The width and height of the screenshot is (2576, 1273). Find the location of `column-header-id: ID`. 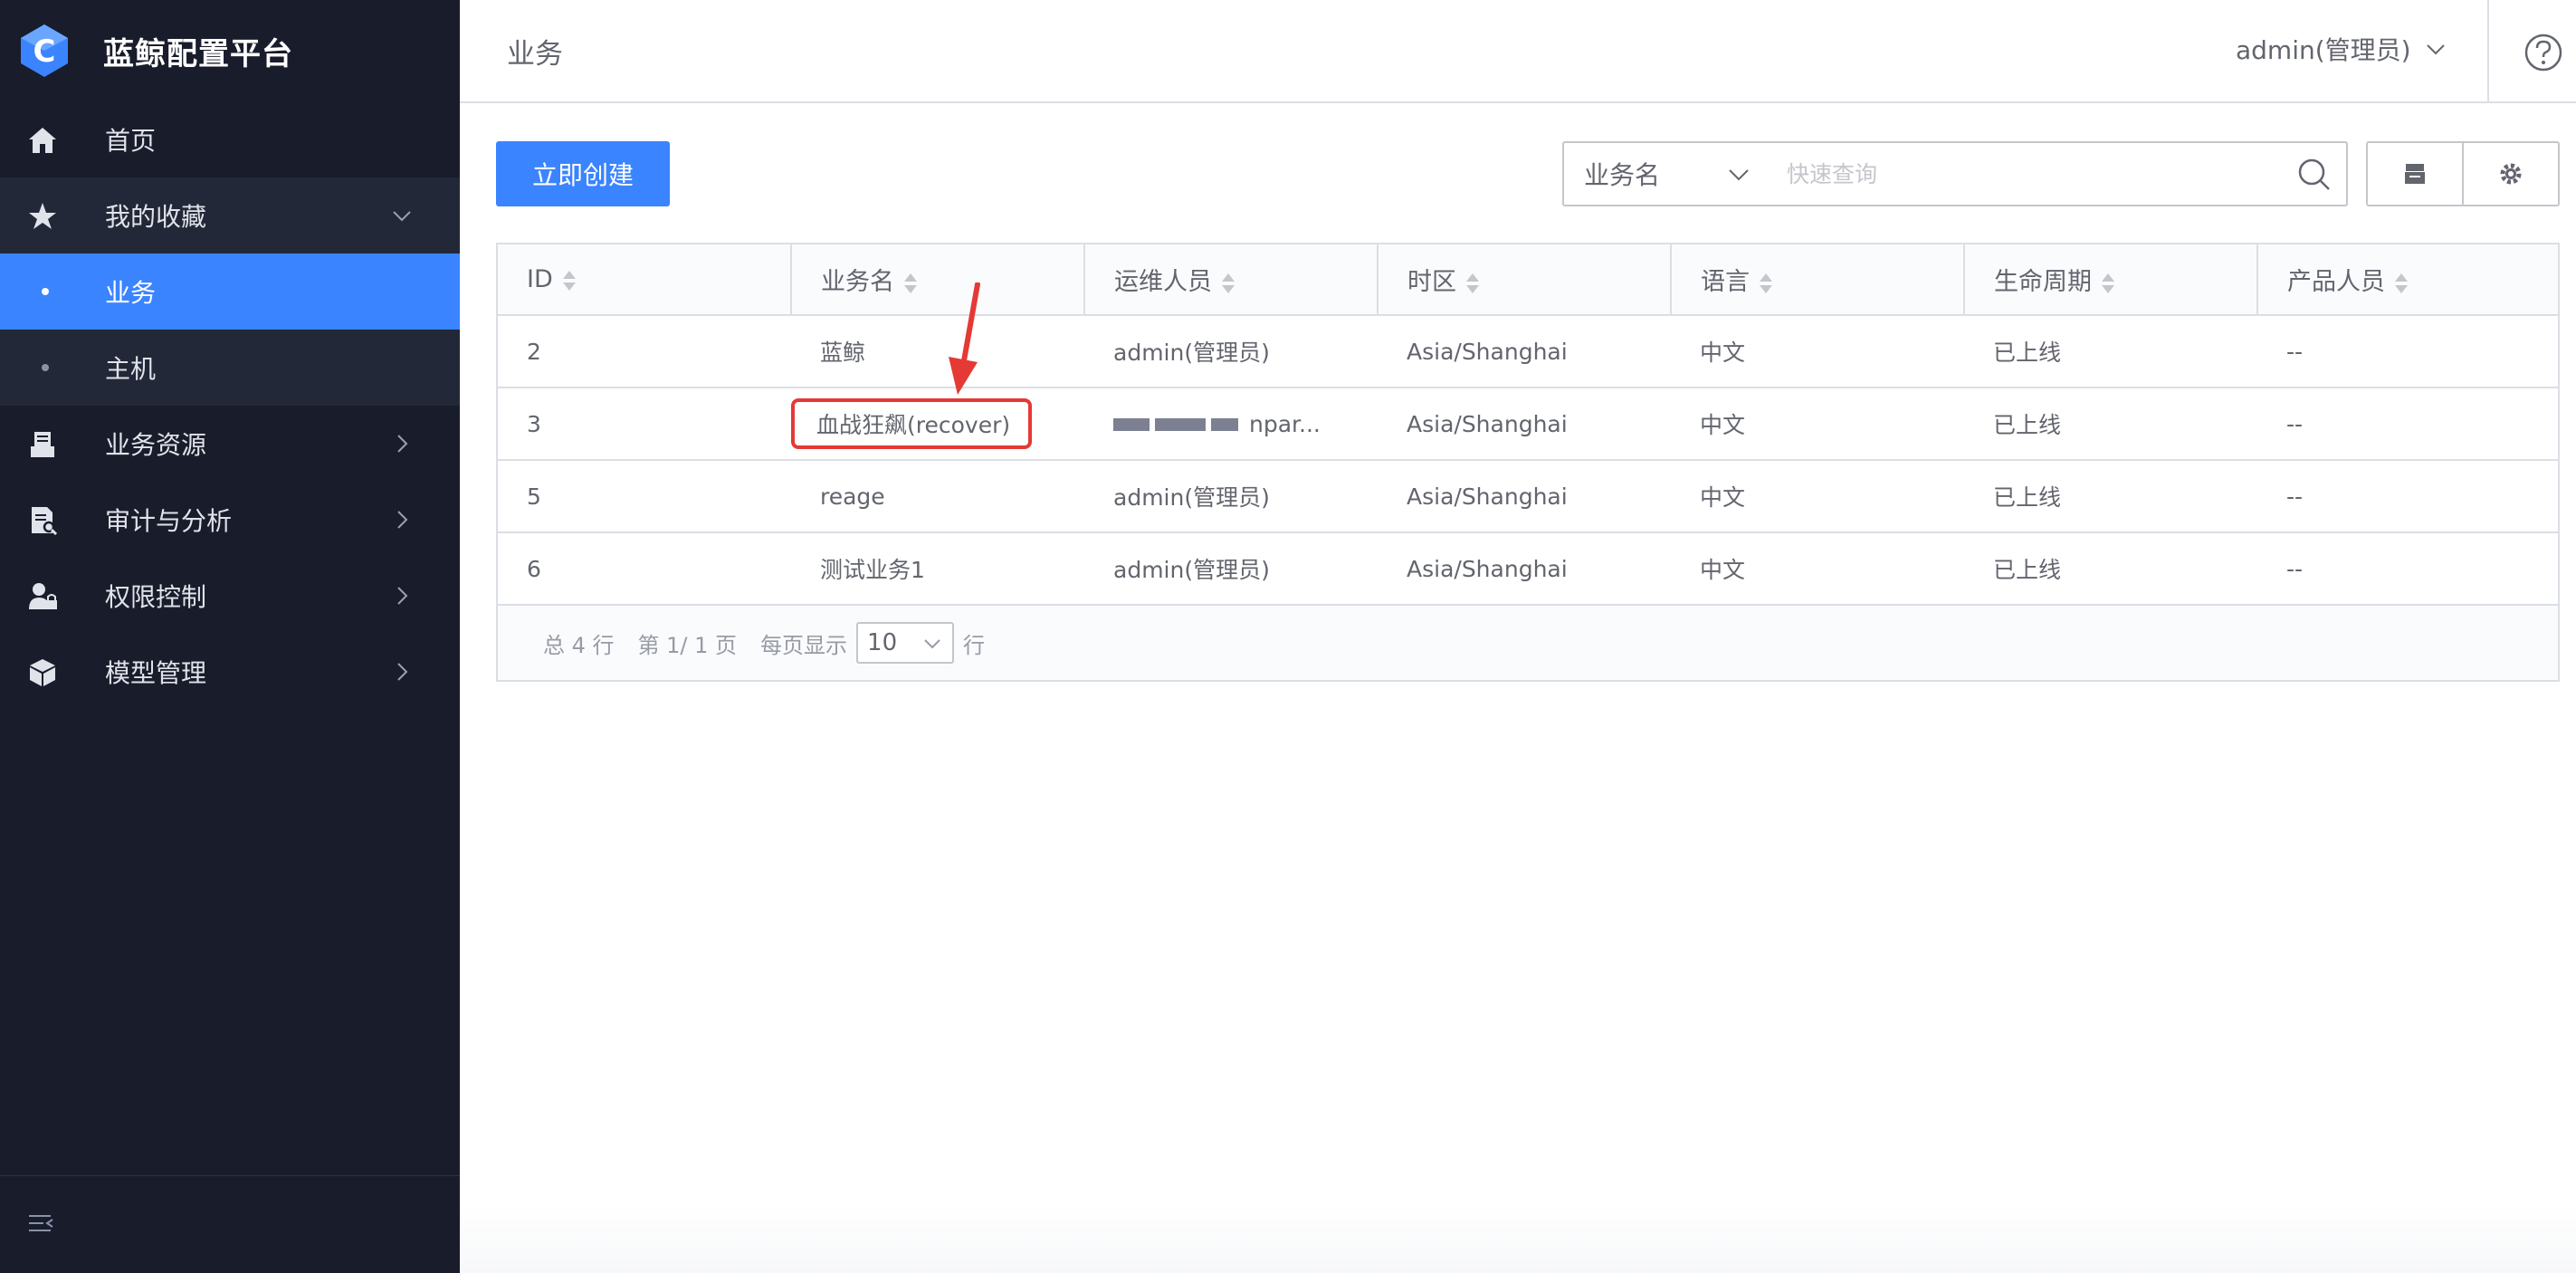

column-header-id: ID is located at coordinates (645, 280).